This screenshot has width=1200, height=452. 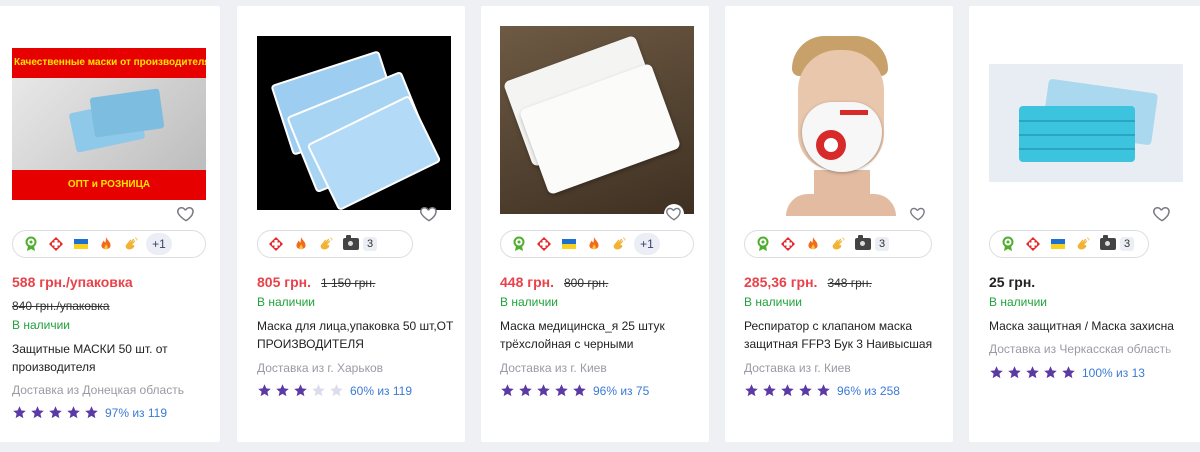 I want to click on price: 588 грн./упаковка, so click(x=72, y=282).